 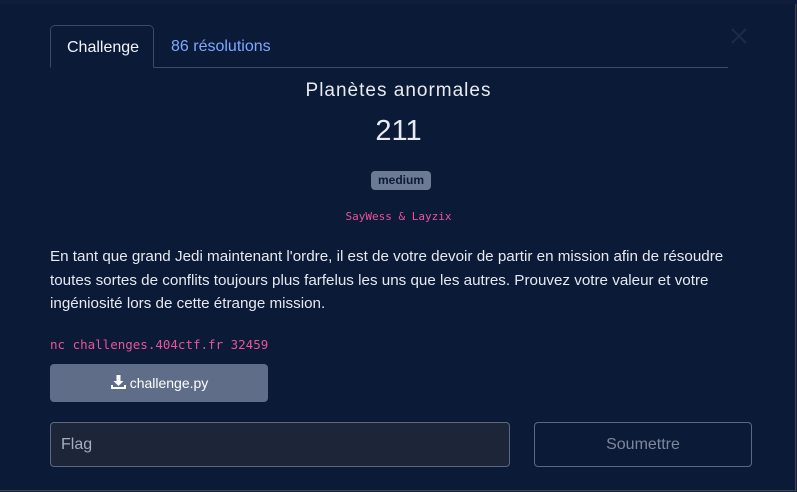 I want to click on tab-solves: 86 résolutions, so click(x=220, y=46).